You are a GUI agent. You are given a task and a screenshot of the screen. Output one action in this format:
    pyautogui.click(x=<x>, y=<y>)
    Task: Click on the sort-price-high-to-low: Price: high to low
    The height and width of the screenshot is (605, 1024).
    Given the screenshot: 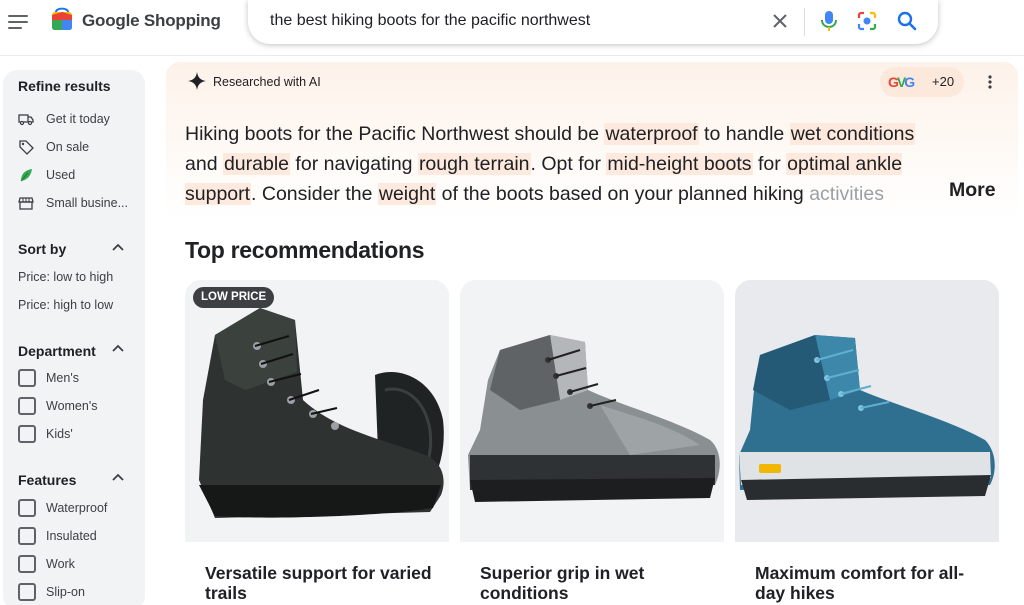 What is the action you would take?
    pyautogui.click(x=65, y=305)
    